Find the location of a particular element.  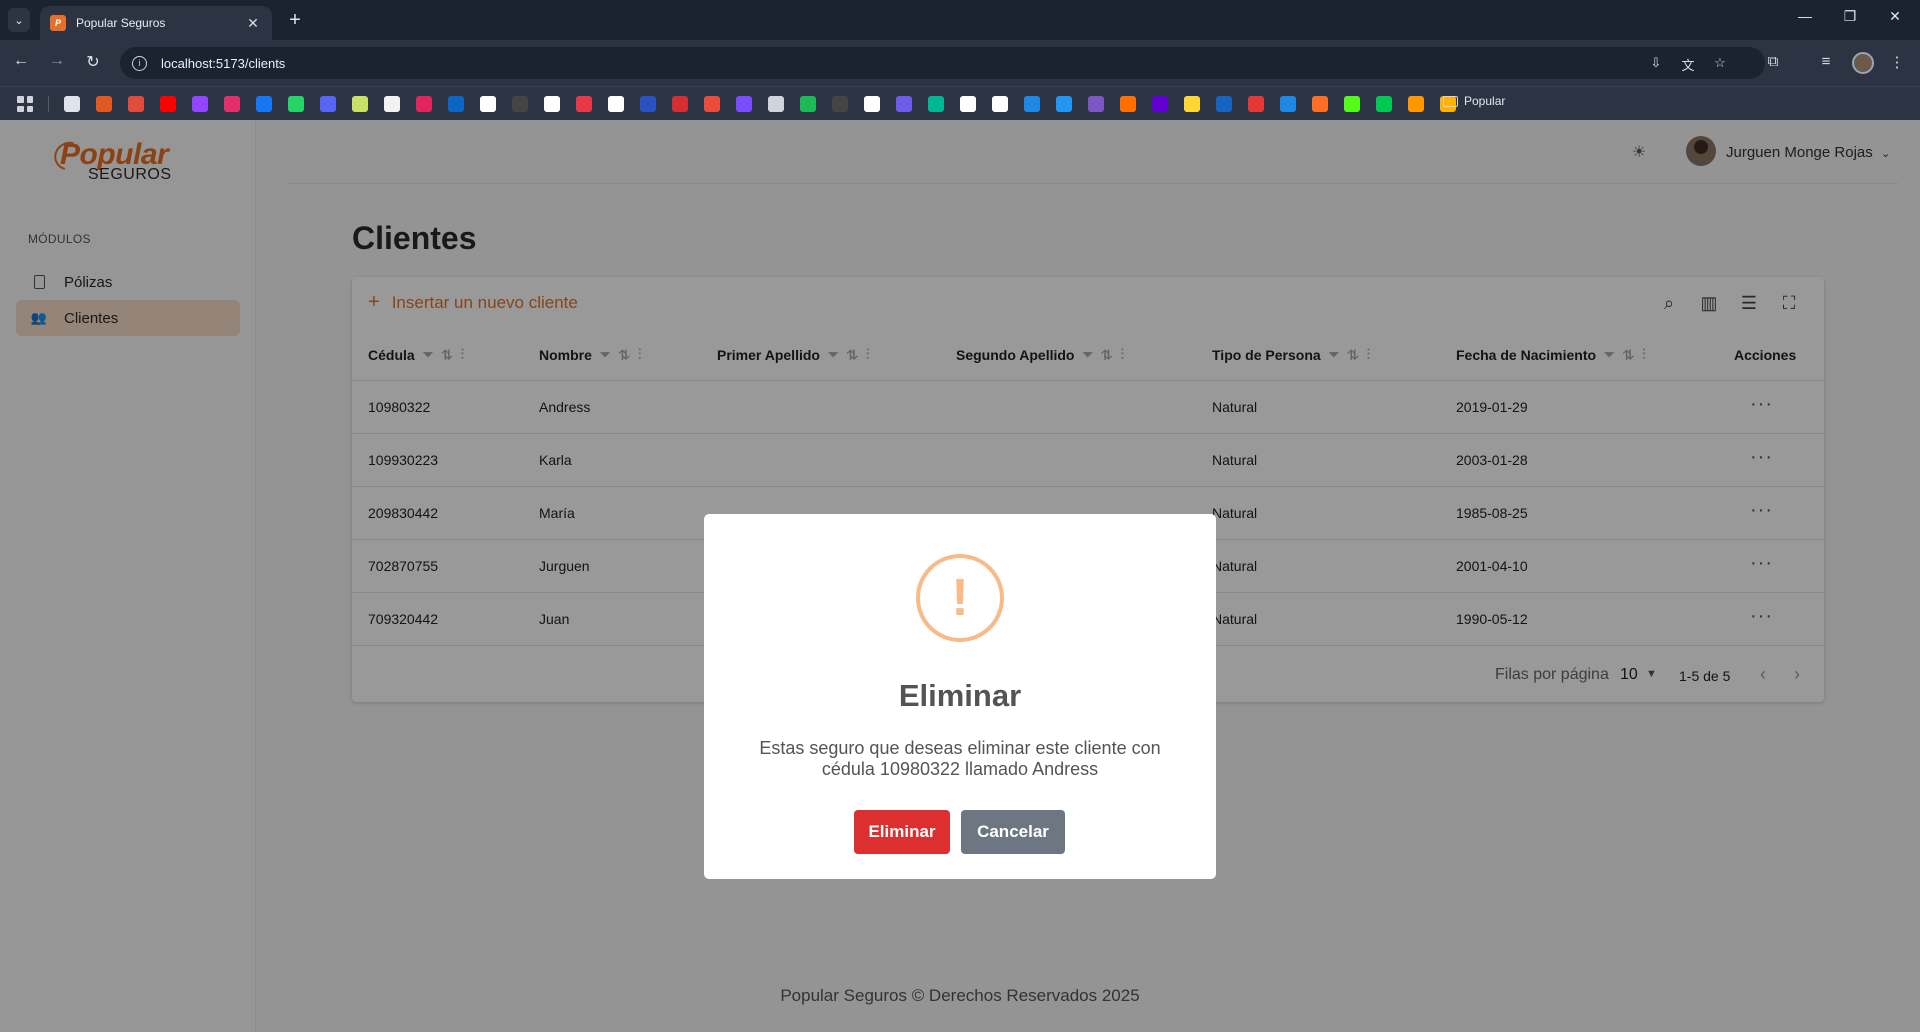

bookmark-star-icon: ☆ is located at coordinates (1720, 63).